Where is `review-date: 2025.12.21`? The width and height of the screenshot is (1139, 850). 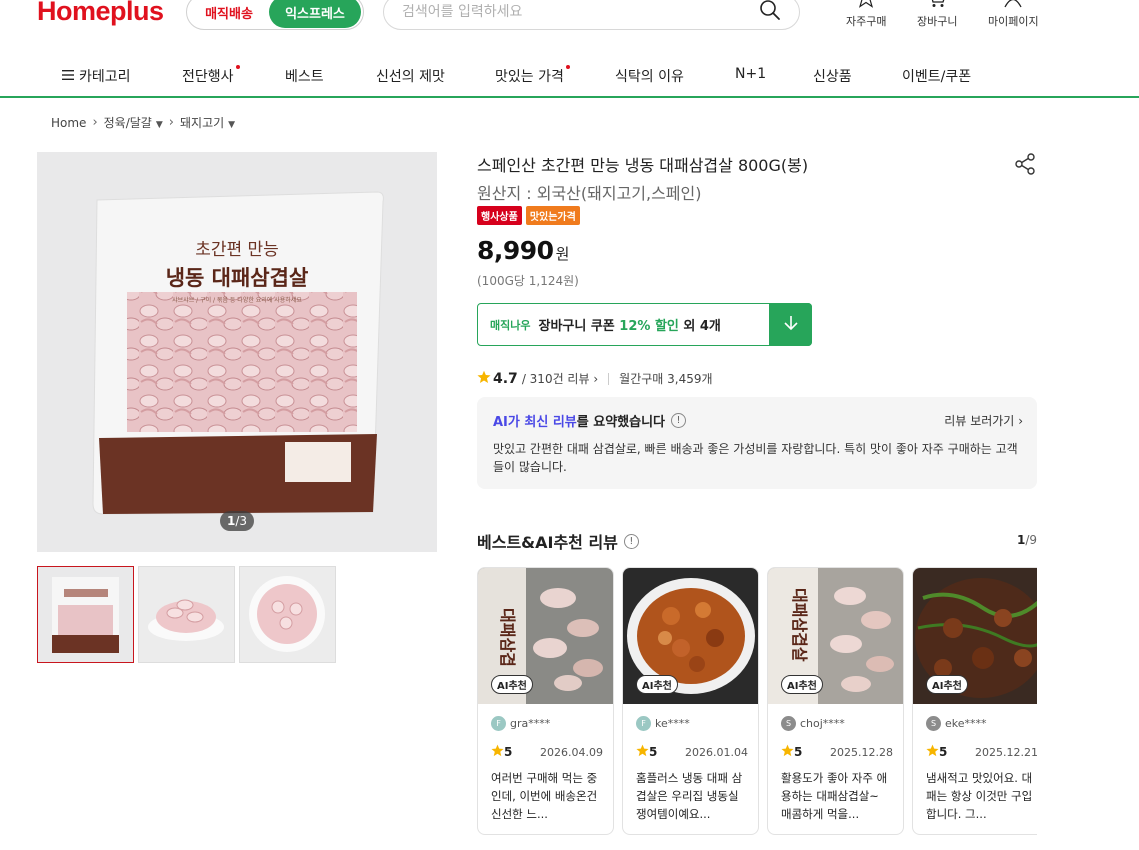
review-date: 2025.12.21 is located at coordinates (1006, 752).